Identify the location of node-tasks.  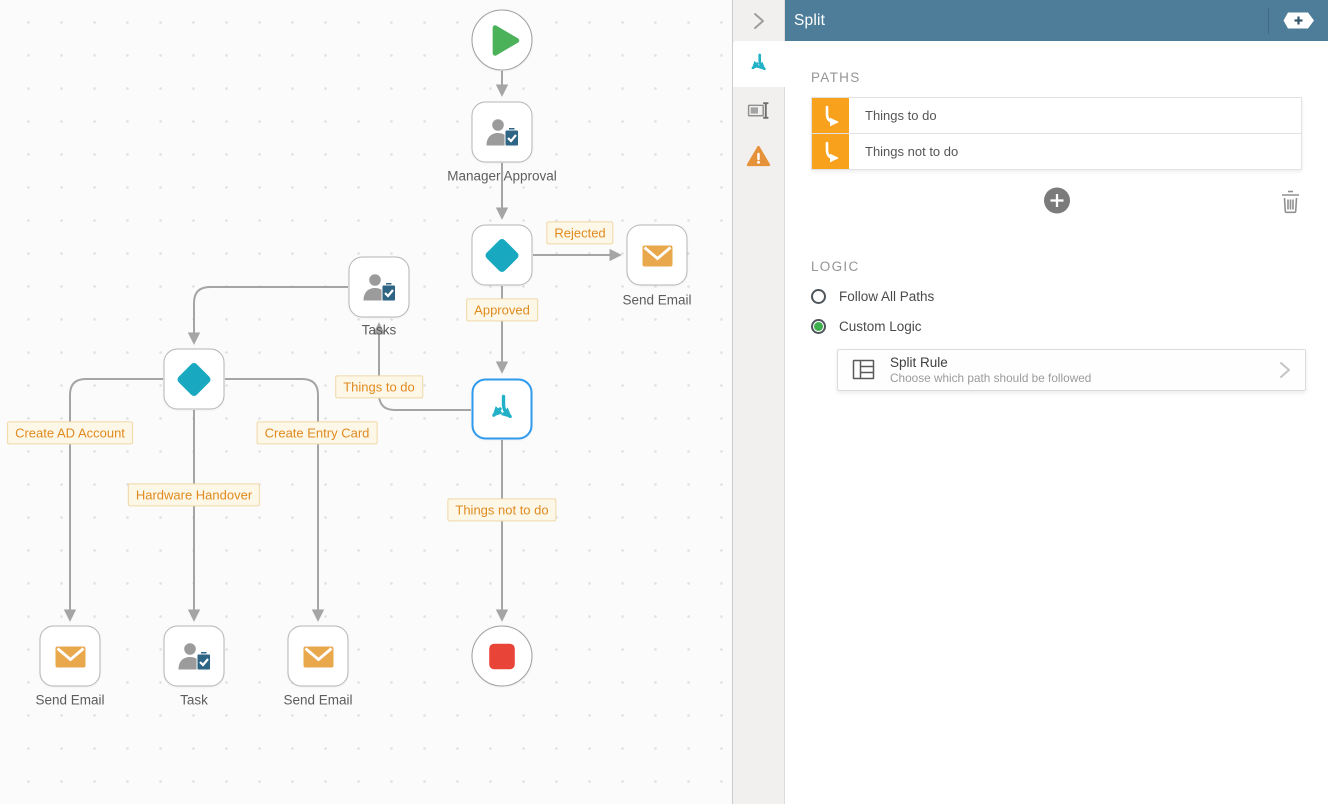
(379, 287).